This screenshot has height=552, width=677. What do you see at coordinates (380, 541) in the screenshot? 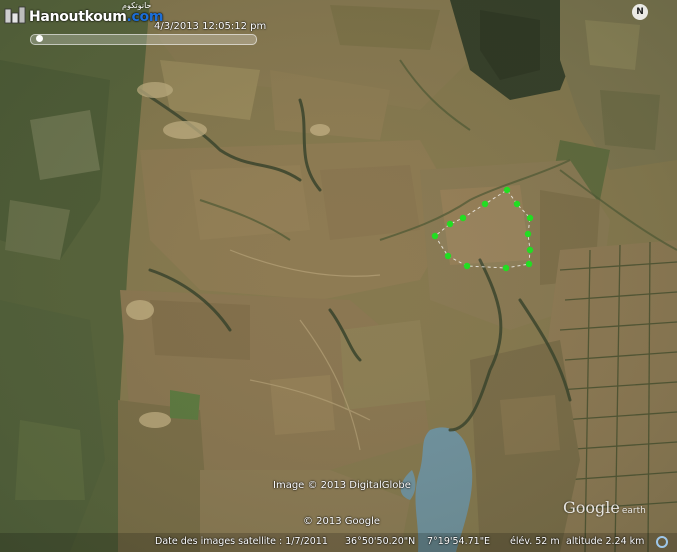
I see `latitude-readout: 36°50'50.20"N` at bounding box center [380, 541].